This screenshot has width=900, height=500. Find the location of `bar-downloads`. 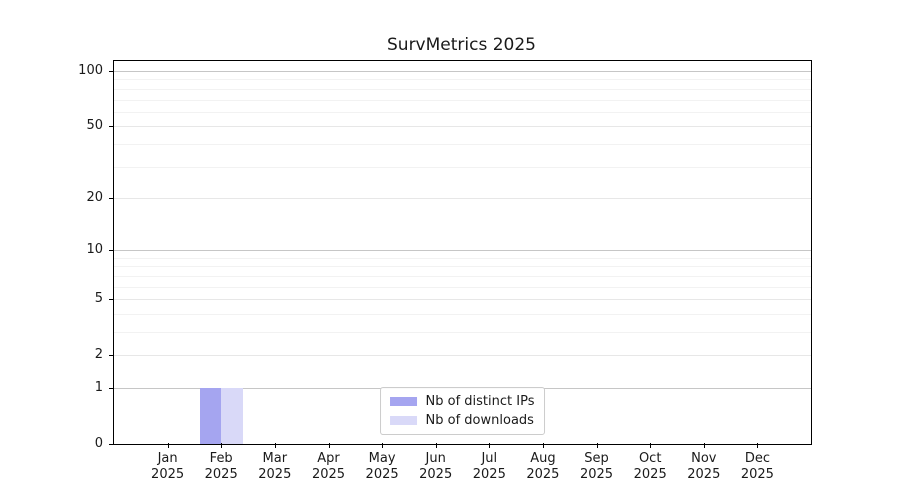

bar-downloads is located at coordinates (232, 416).